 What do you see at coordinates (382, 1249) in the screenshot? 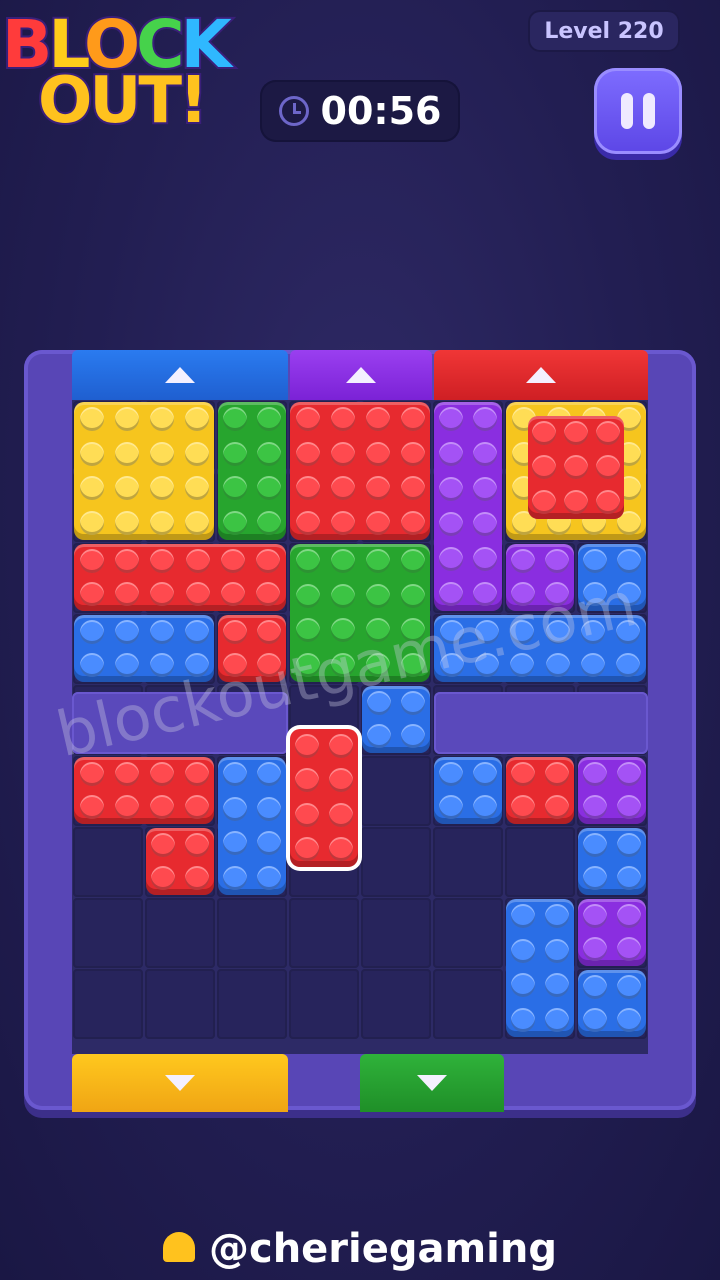
I see `handle-text: @cheriegaming` at bounding box center [382, 1249].